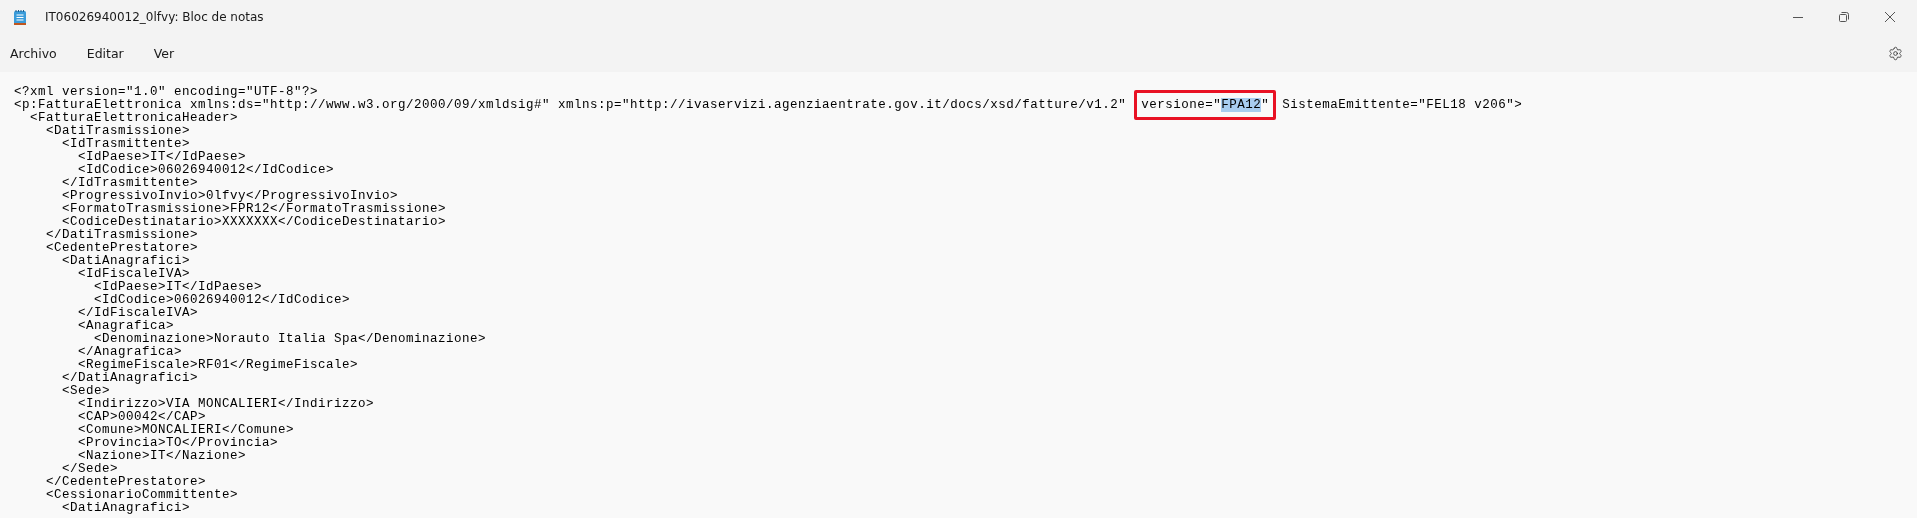 This screenshot has width=1917, height=518. What do you see at coordinates (1181, 105) in the screenshot?
I see `code-text: versione="` at bounding box center [1181, 105].